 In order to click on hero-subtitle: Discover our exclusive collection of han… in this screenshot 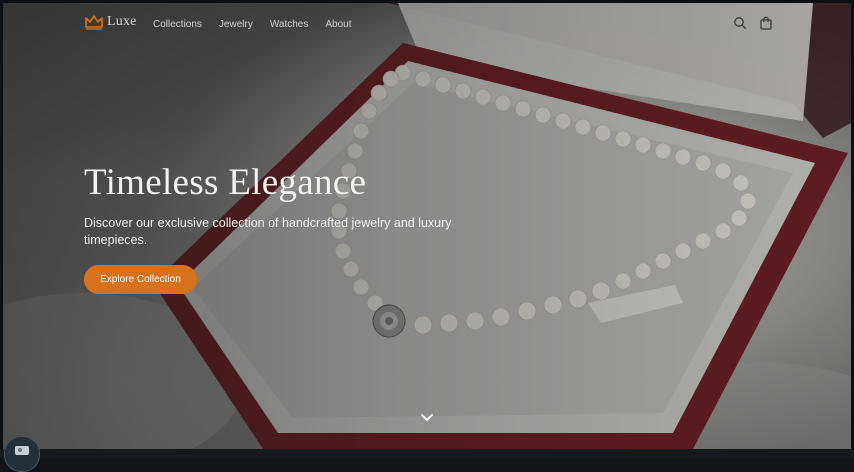, I will do `click(268, 231)`.